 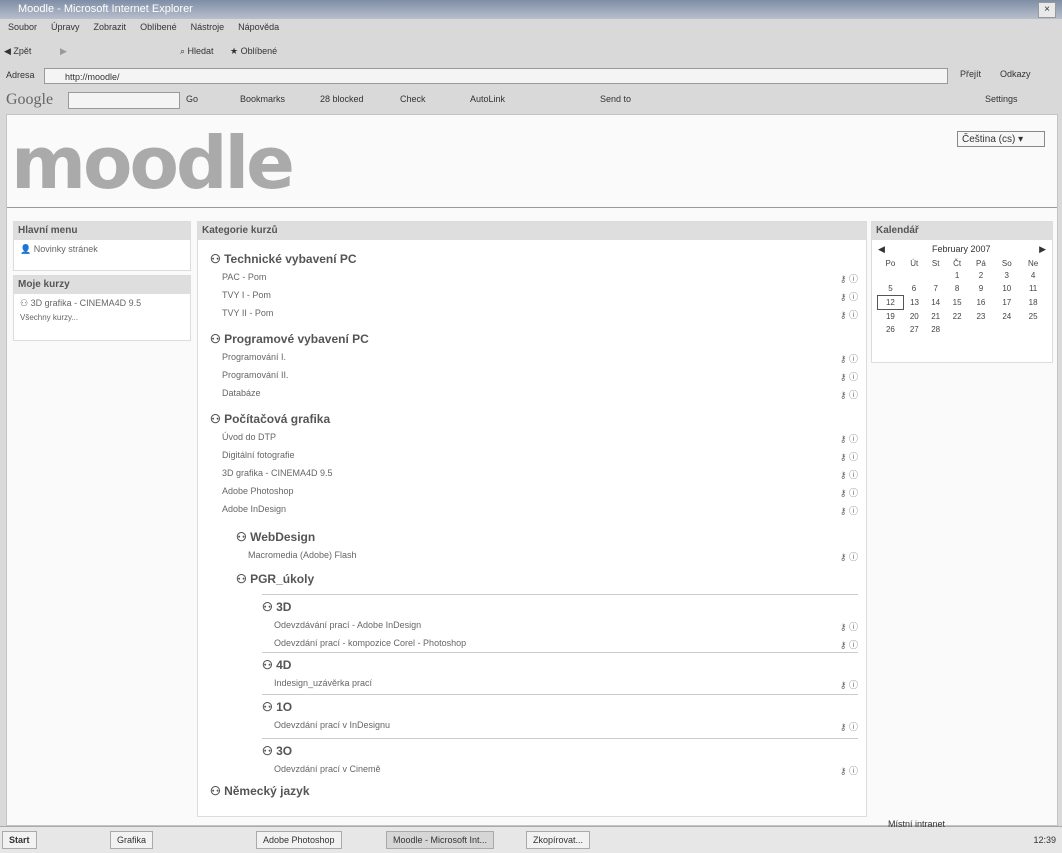 What do you see at coordinates (615, 99) in the screenshot?
I see `send-to-button: Send to` at bounding box center [615, 99].